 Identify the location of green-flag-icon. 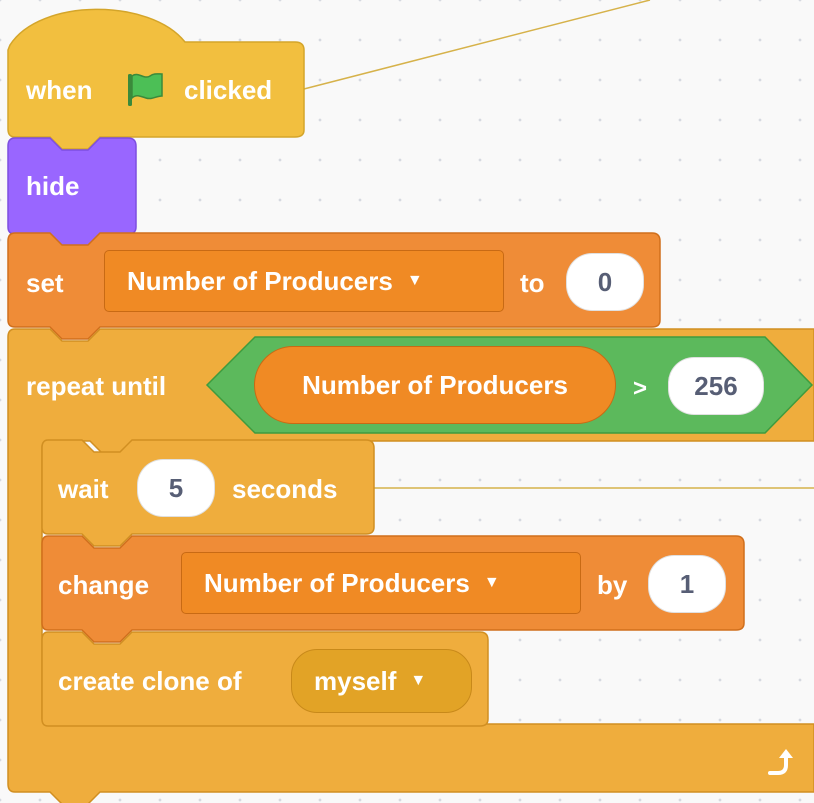
(144, 88).